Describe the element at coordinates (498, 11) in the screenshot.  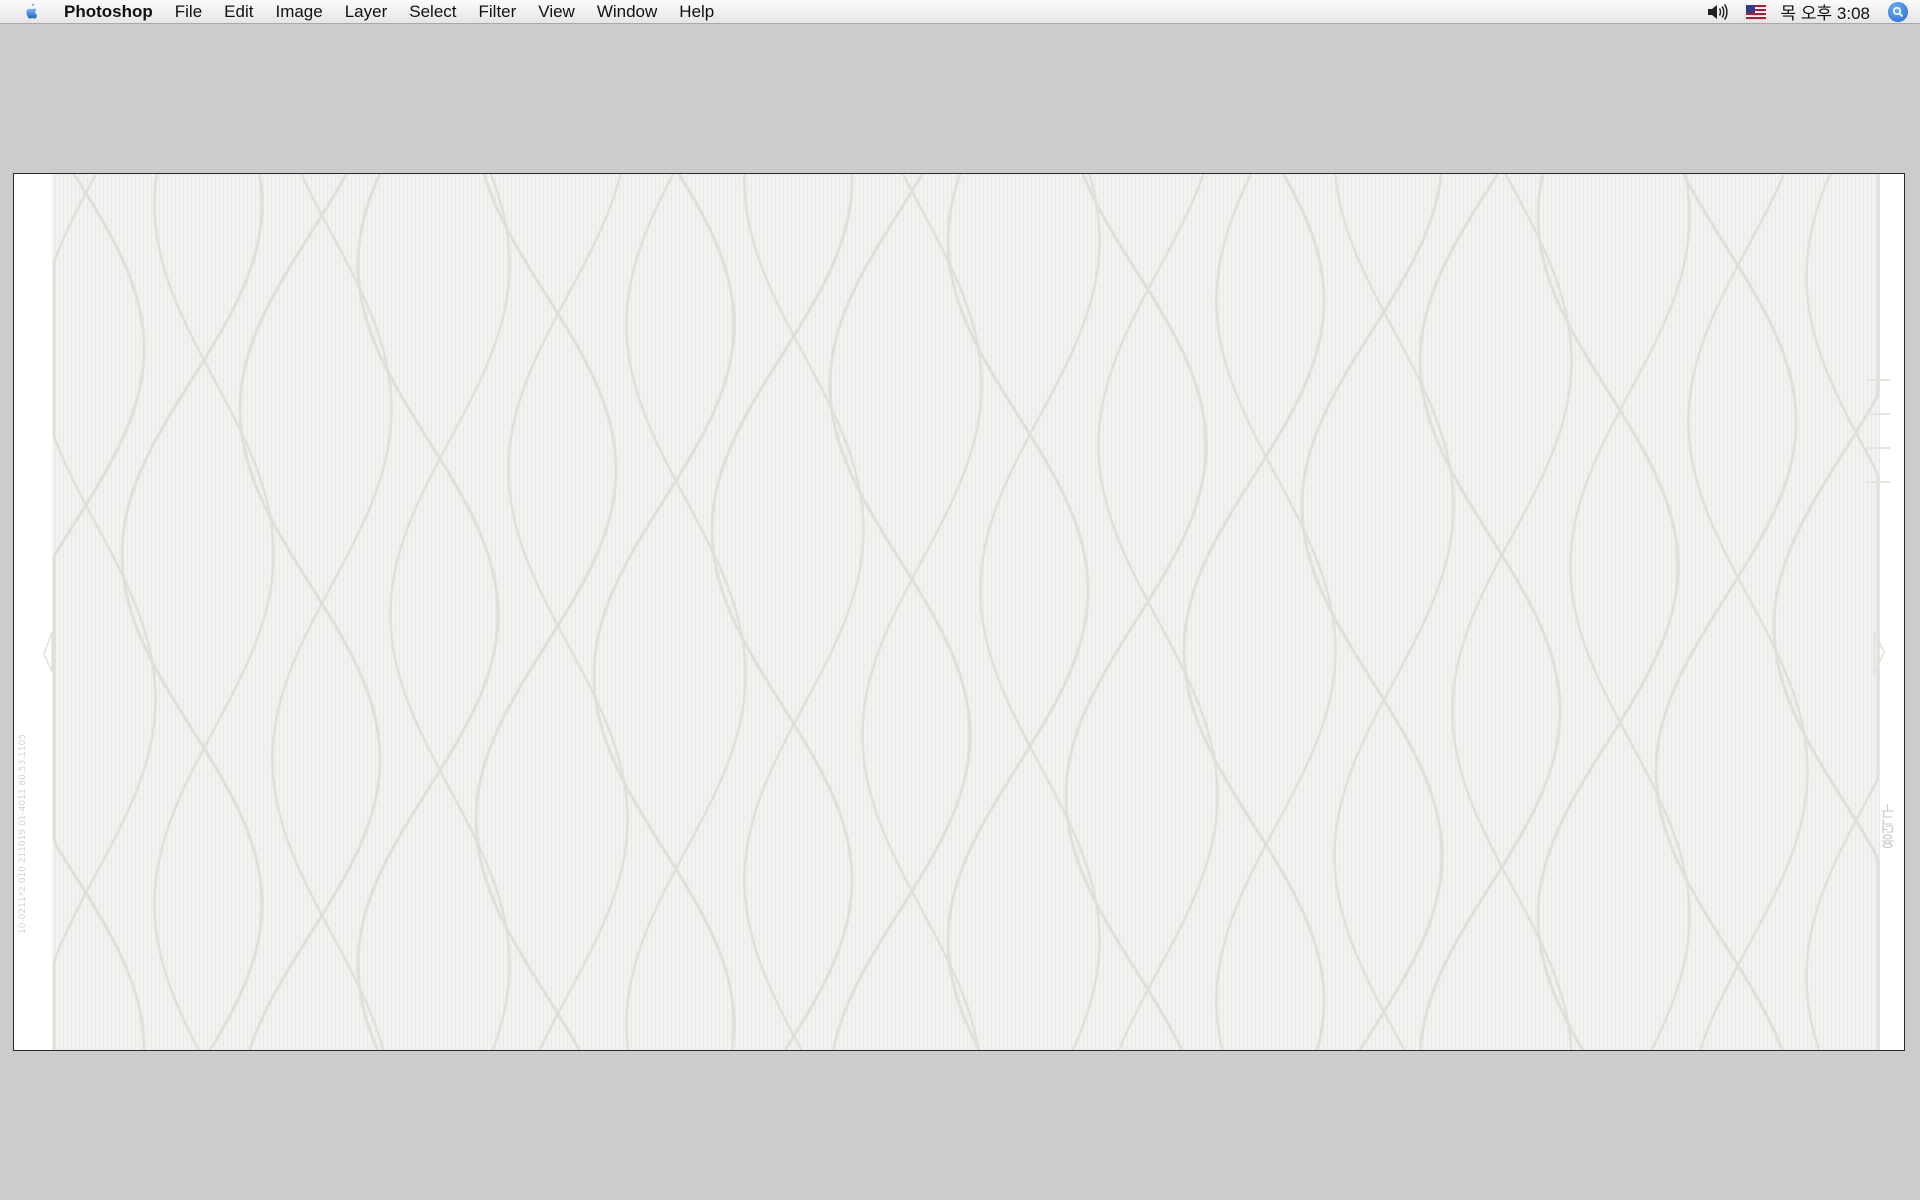
I see `menu-filter: Filter` at that location.